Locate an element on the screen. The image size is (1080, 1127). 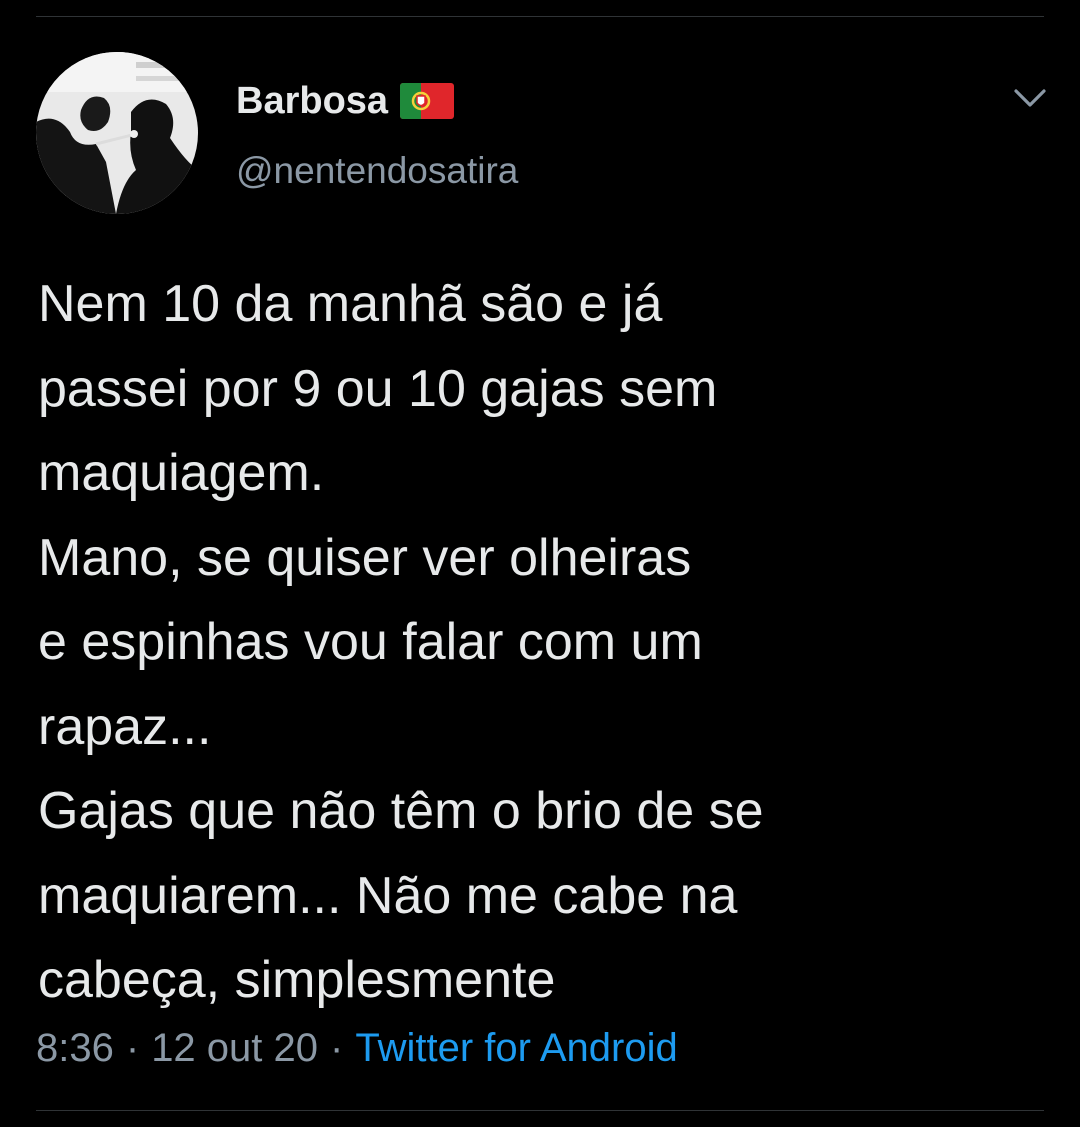
tweet-text-line: Nem 10 da manhã são e já is located at coordinates (350, 304).